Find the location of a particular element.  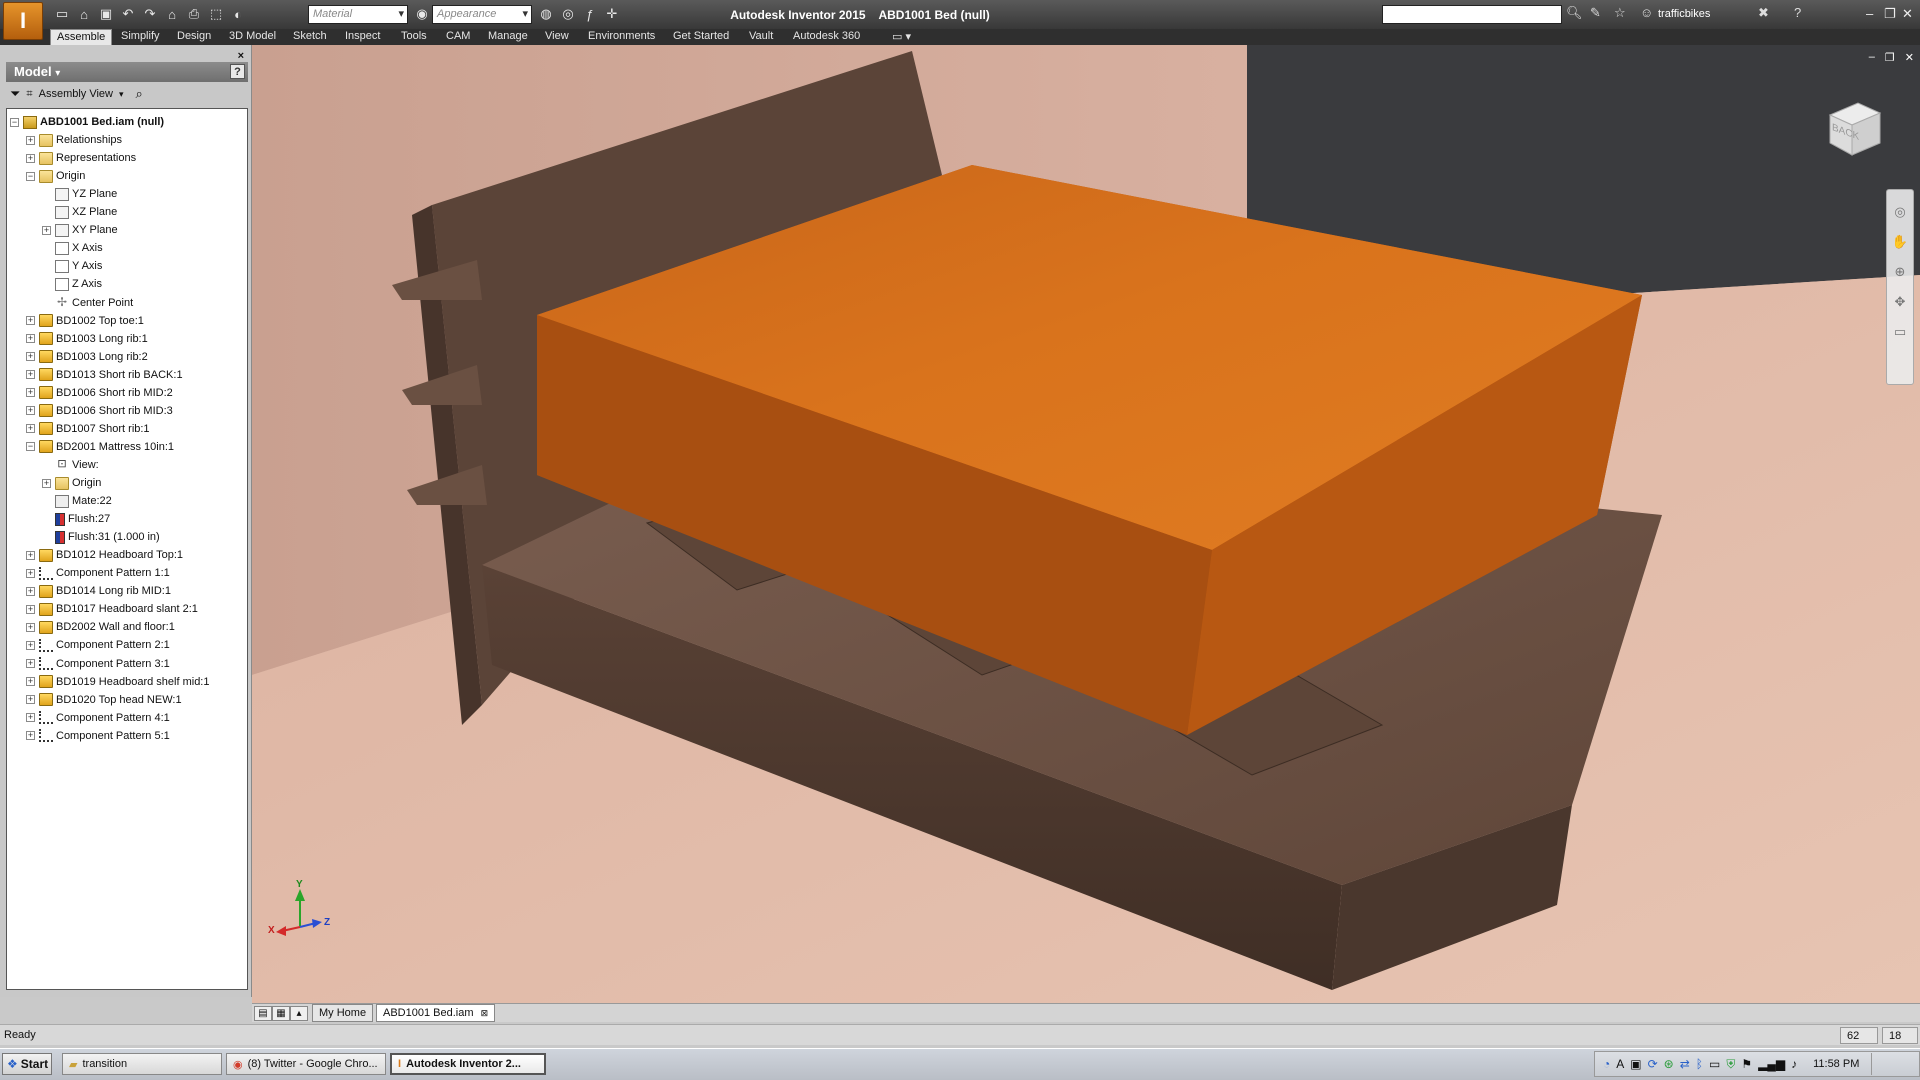

tree-node: + XY Plane is located at coordinates (80, 230).